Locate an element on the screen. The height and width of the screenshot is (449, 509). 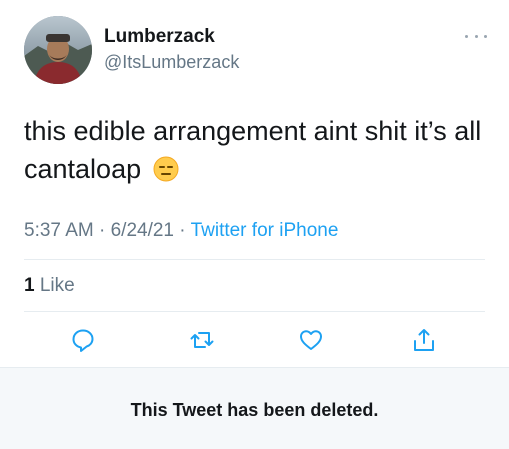
user-handle: @ItsLumberzack is located at coordinates (171, 62).